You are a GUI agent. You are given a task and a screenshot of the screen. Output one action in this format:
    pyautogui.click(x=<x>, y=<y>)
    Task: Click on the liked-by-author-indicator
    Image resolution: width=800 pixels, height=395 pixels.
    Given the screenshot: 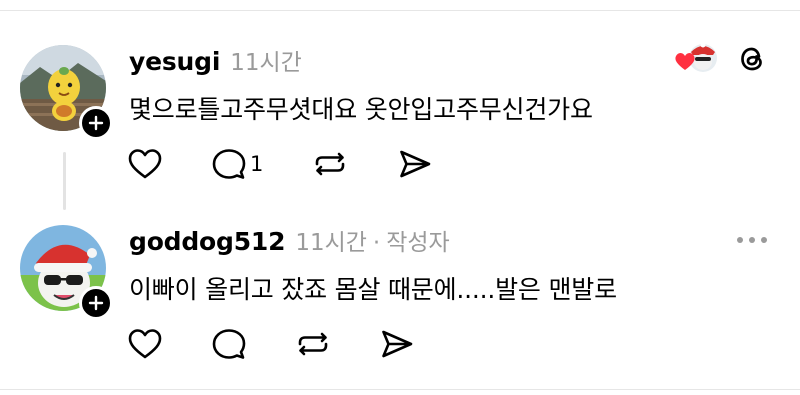 What is the action you would take?
    pyautogui.click(x=696, y=59)
    